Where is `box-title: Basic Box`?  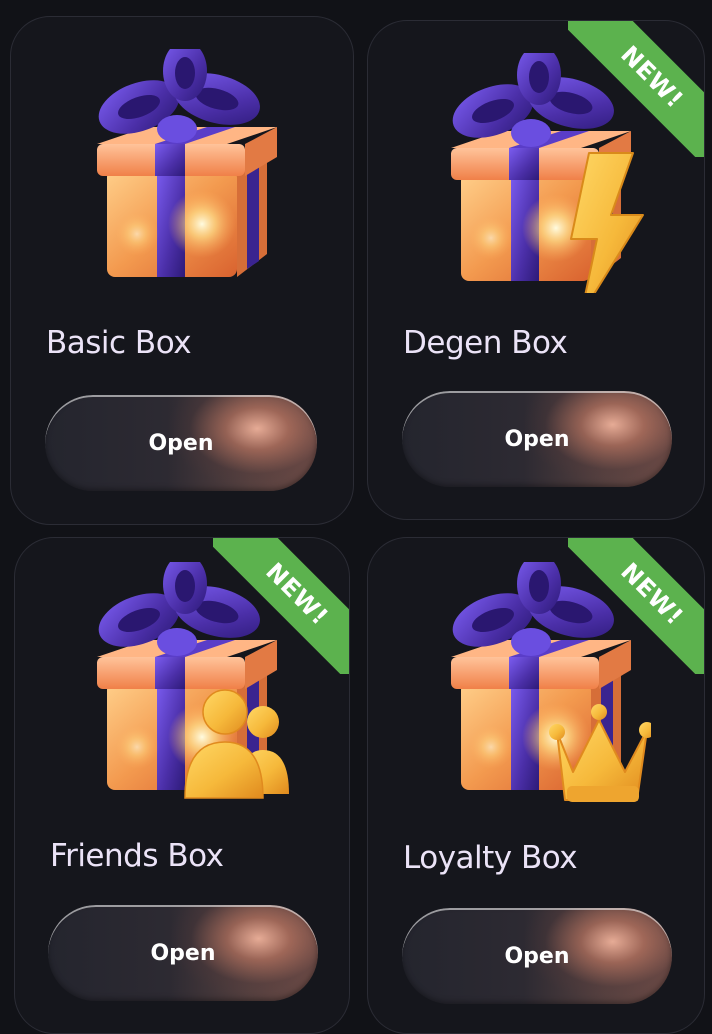 box-title: Basic Box is located at coordinates (119, 343).